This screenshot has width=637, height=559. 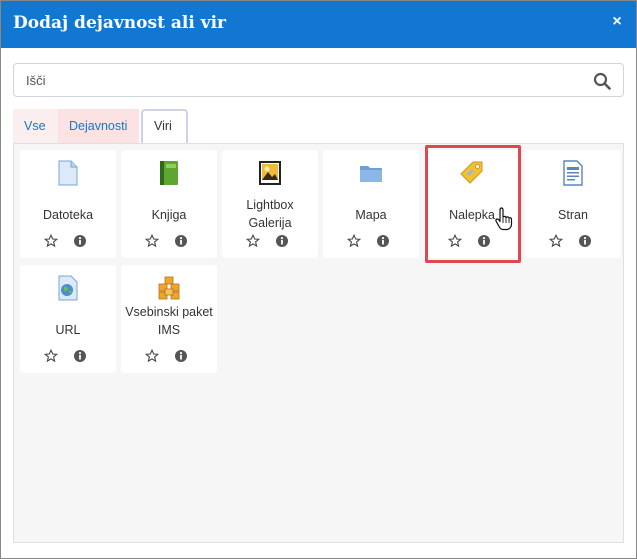 I want to click on tab-viri: Viri, so click(x=164, y=126).